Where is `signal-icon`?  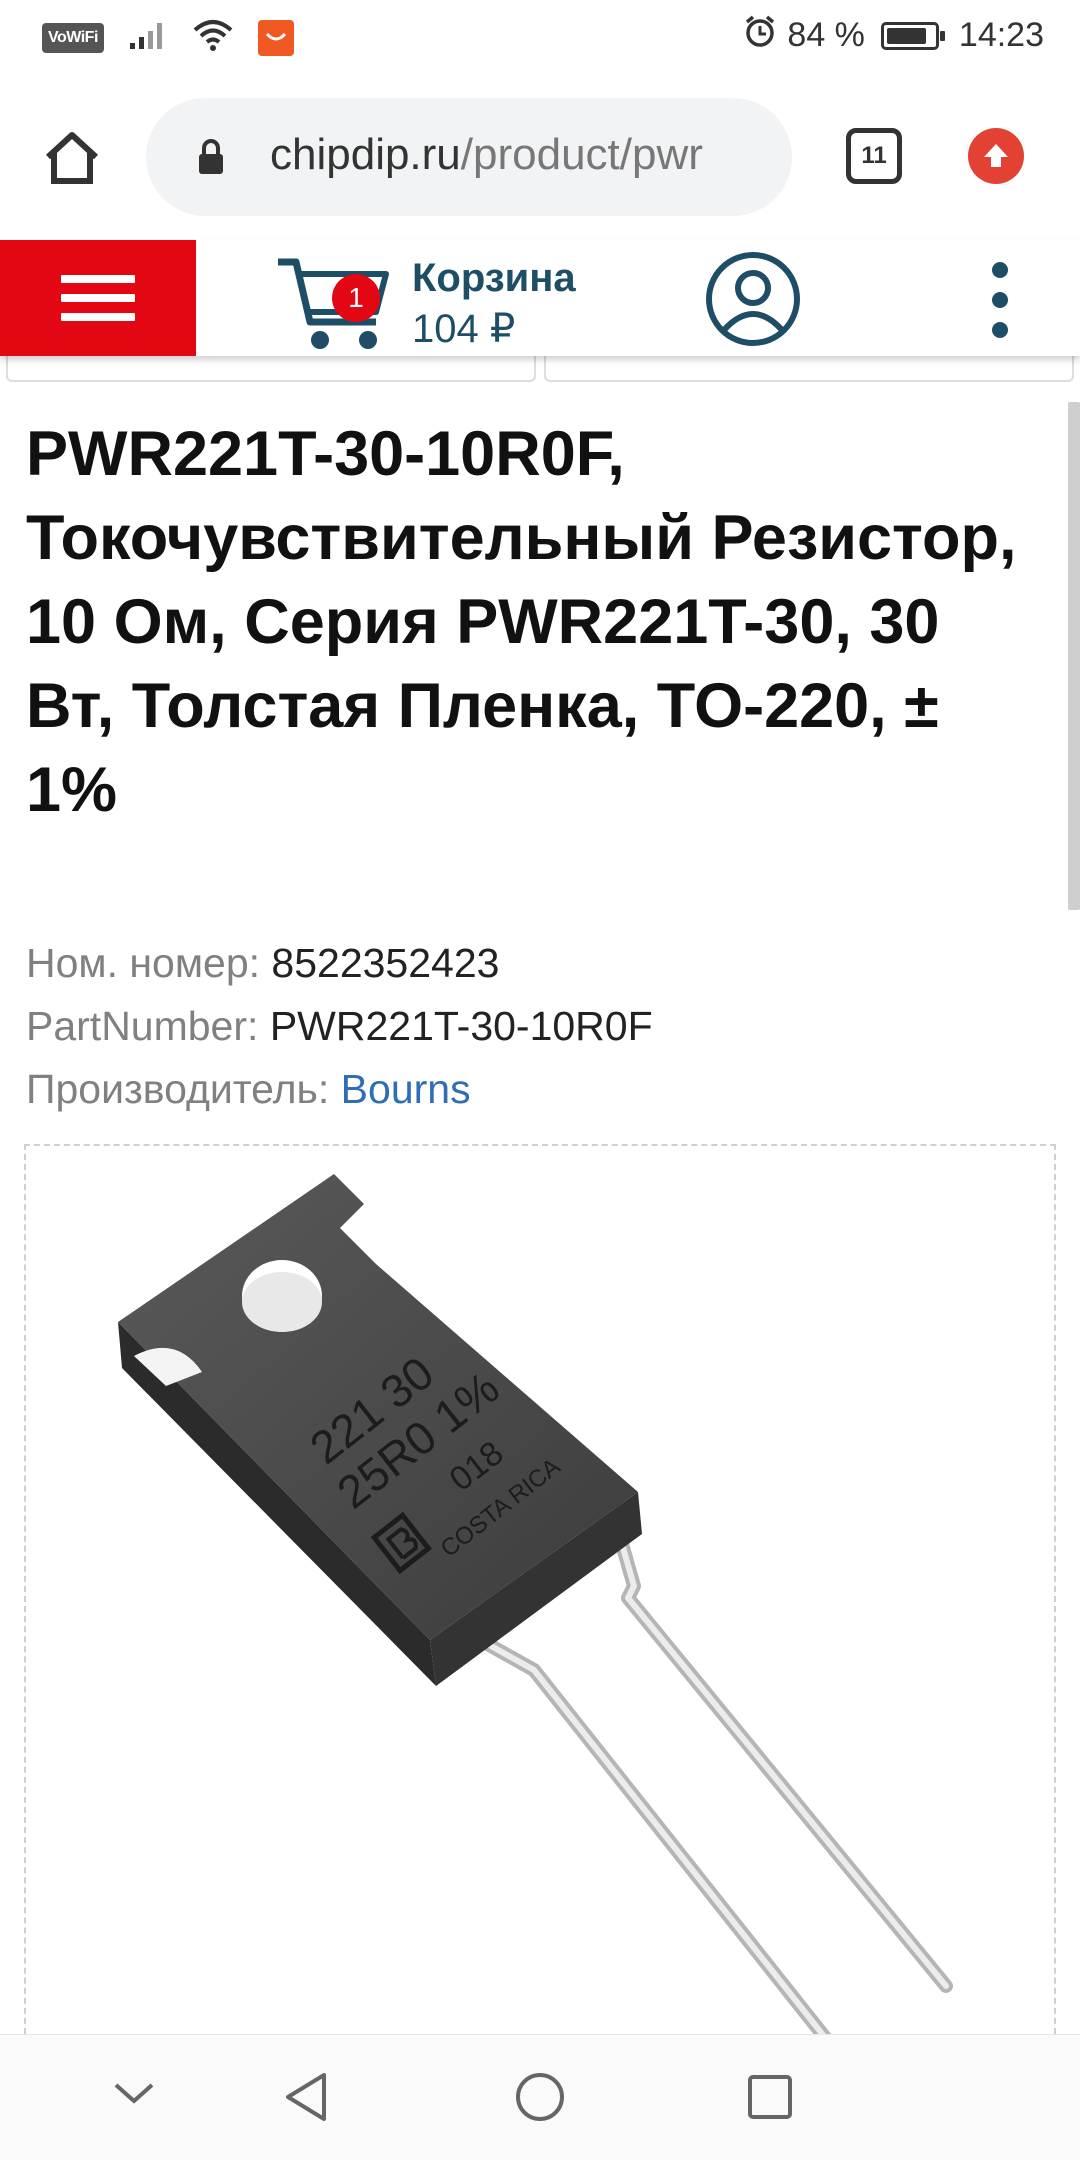 signal-icon is located at coordinates (148, 37).